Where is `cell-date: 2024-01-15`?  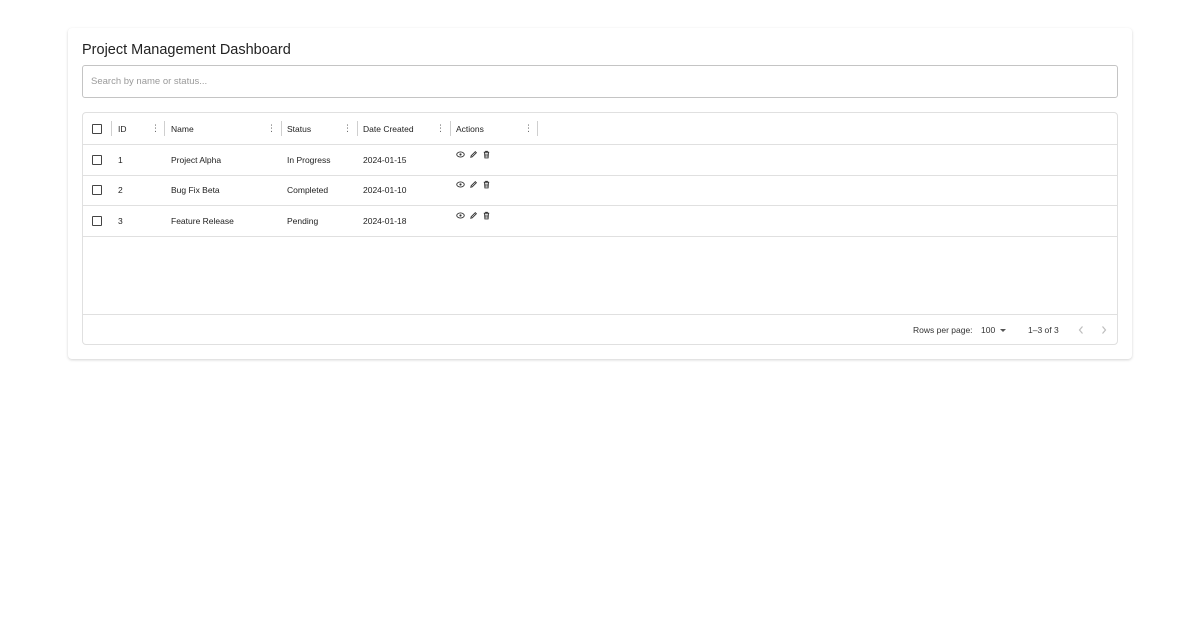
cell-date: 2024-01-15 is located at coordinates (385, 160).